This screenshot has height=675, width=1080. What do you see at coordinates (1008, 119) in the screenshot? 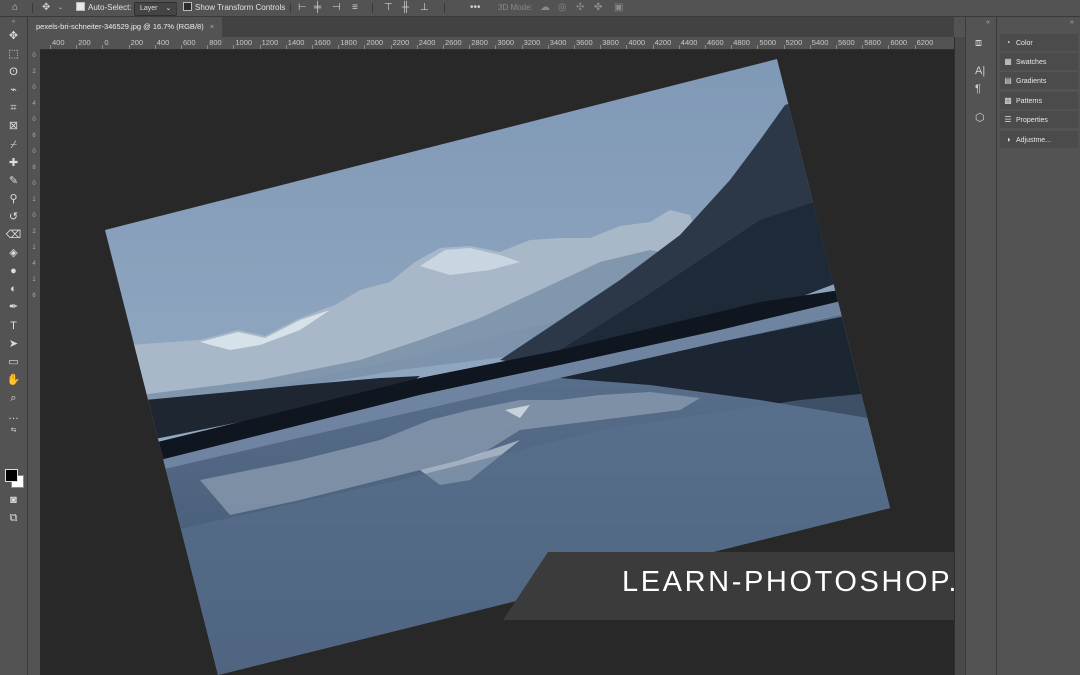
I see `properties-icon: ☰` at bounding box center [1008, 119].